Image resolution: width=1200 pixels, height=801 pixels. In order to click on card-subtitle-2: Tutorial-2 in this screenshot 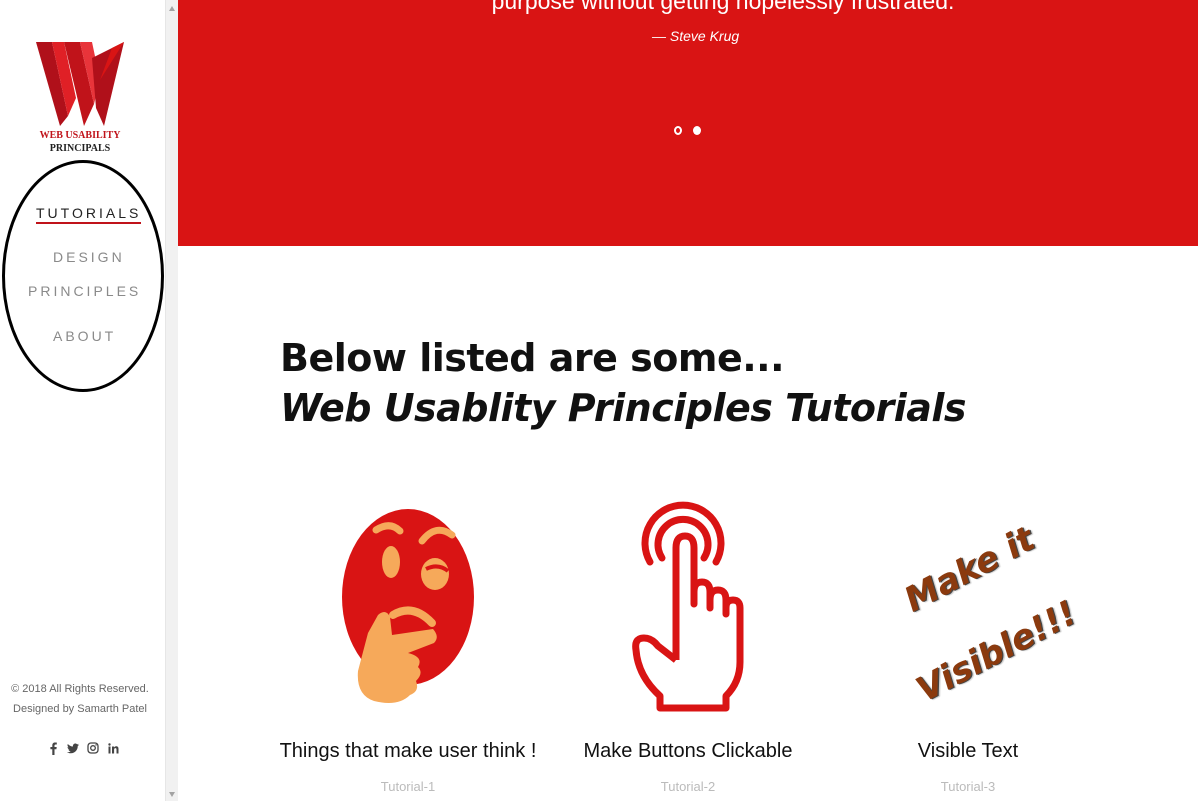, I will do `click(688, 786)`.